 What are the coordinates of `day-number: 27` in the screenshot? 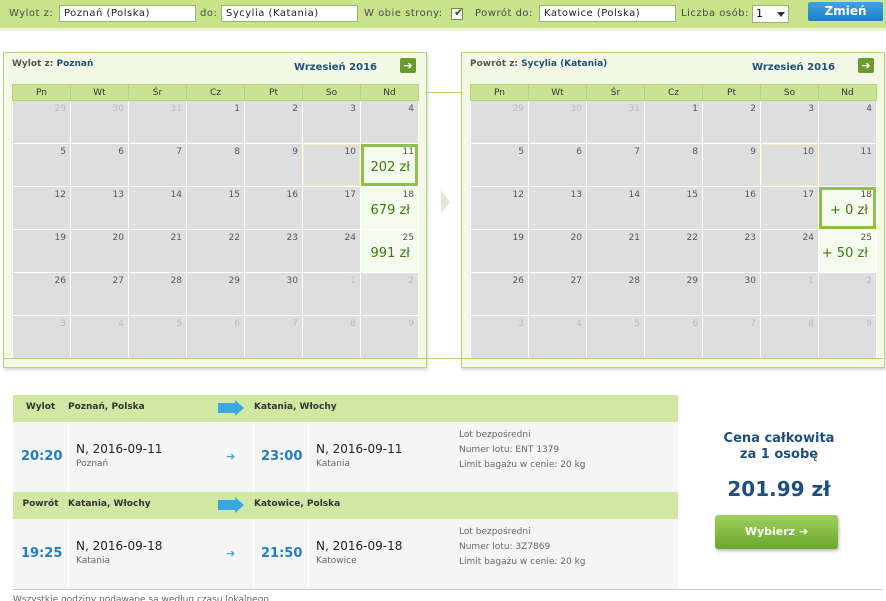 It's located at (576, 281).